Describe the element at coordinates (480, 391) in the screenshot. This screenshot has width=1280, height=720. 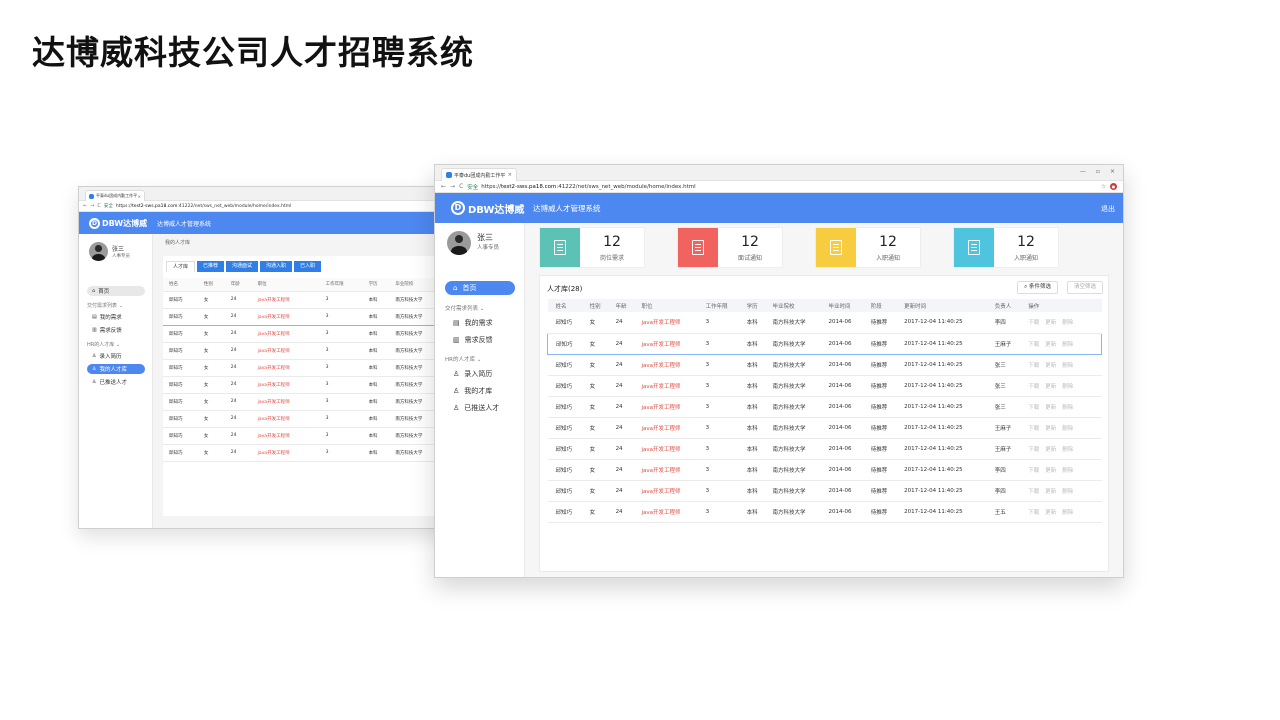
I see `sidebar-item-my-talent: ♙ 我的才库` at that location.